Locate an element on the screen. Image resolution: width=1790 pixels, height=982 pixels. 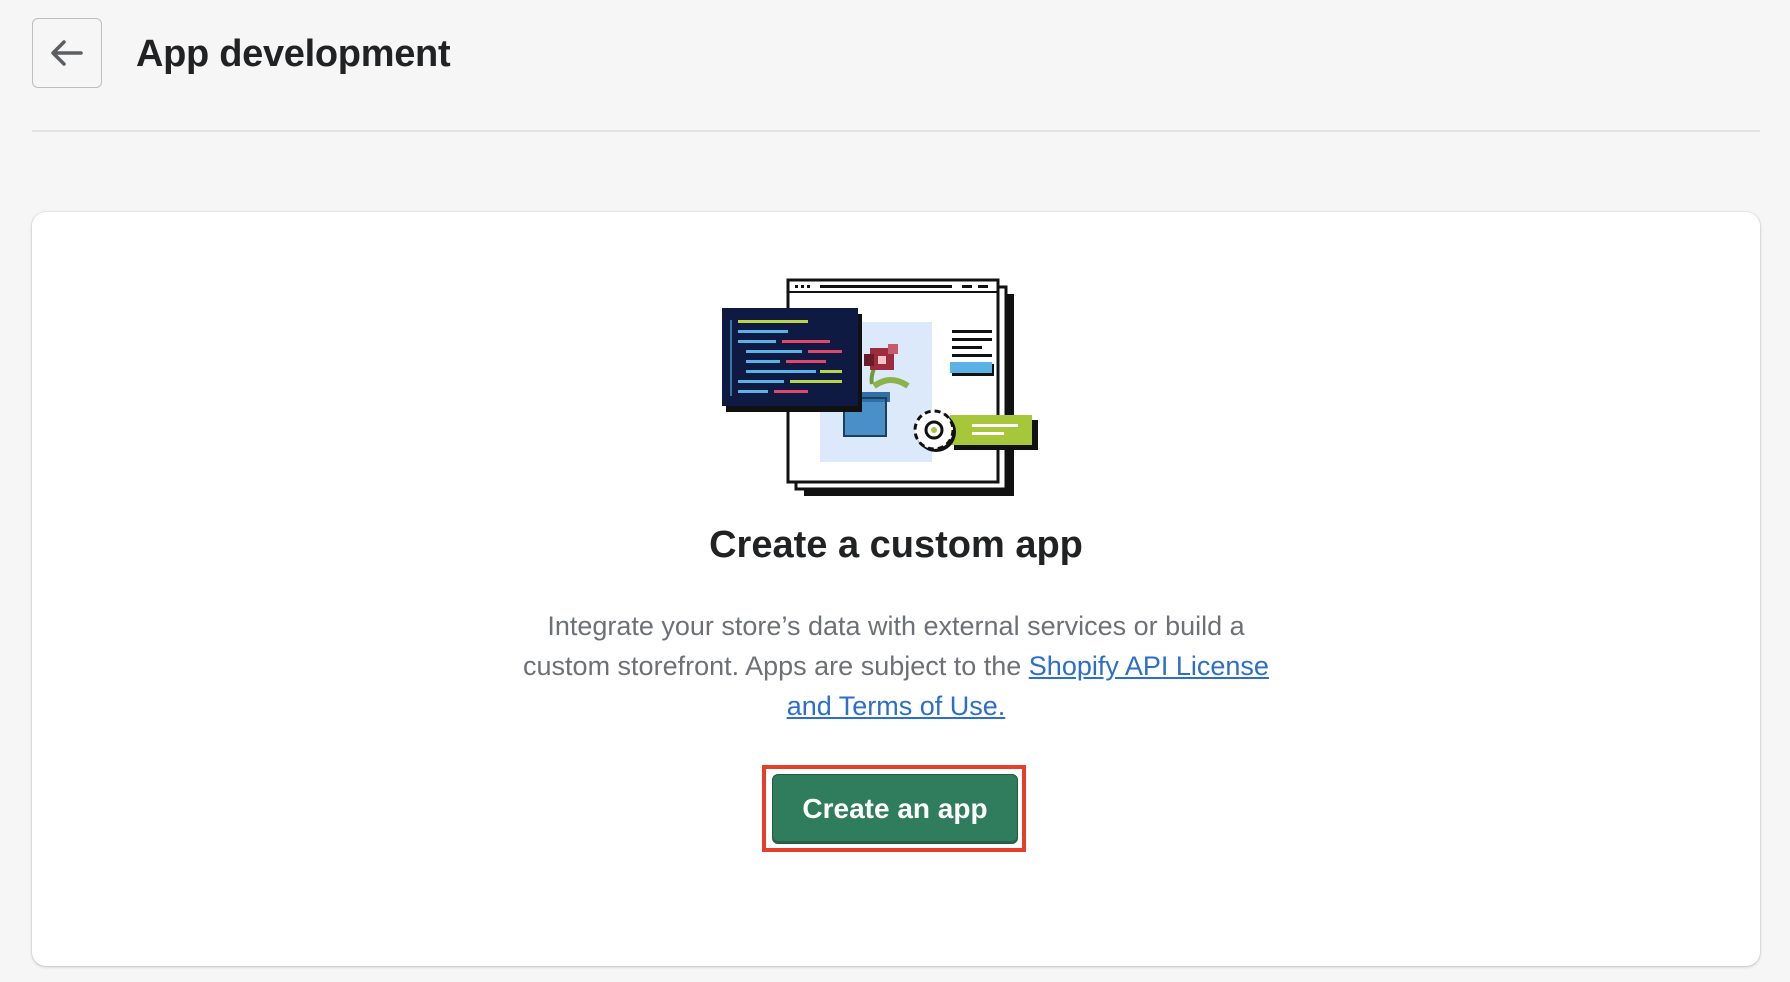
page-title: App development is located at coordinates (293, 54).